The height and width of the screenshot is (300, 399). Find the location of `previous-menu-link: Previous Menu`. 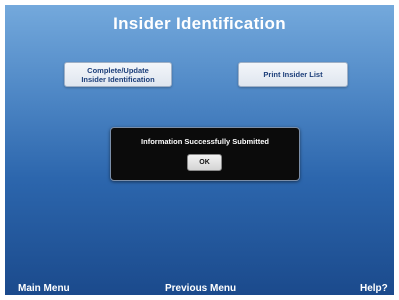

previous-menu-link: Previous Menu is located at coordinates (200, 288).